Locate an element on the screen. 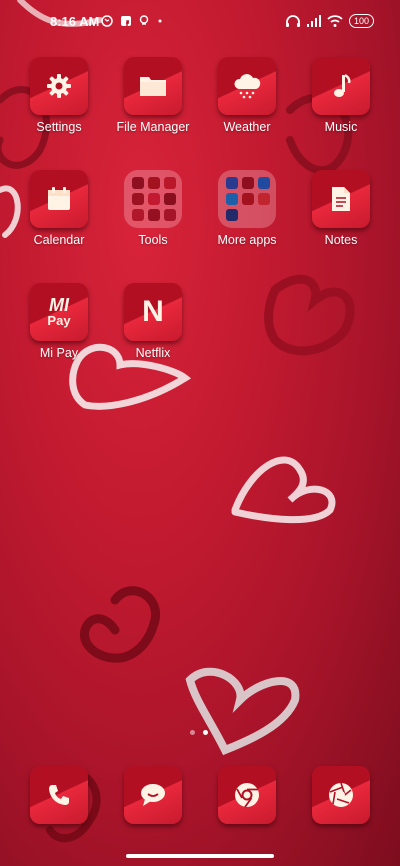  app-label: Notes is located at coordinates (341, 240).